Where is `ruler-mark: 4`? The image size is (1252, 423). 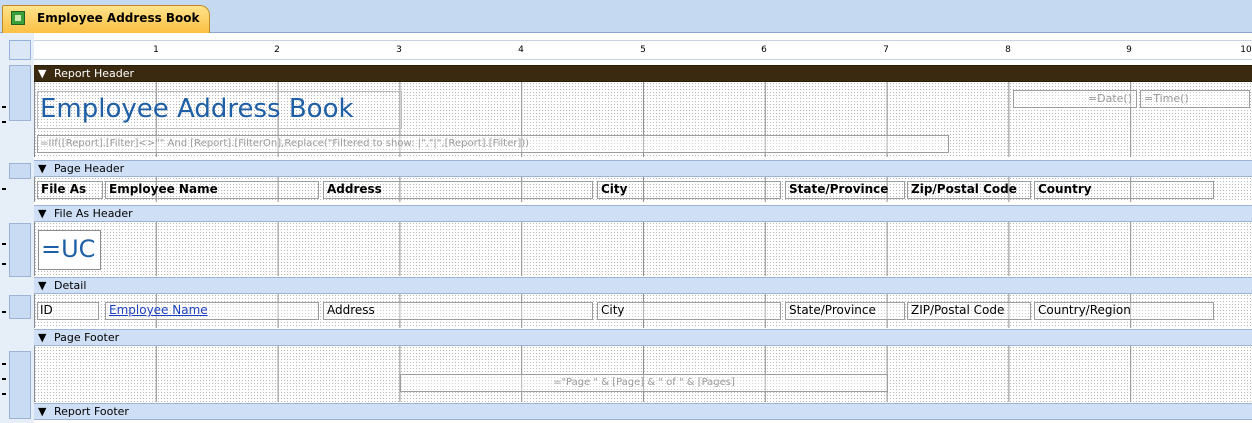 ruler-mark: 4 is located at coordinates (521, 50).